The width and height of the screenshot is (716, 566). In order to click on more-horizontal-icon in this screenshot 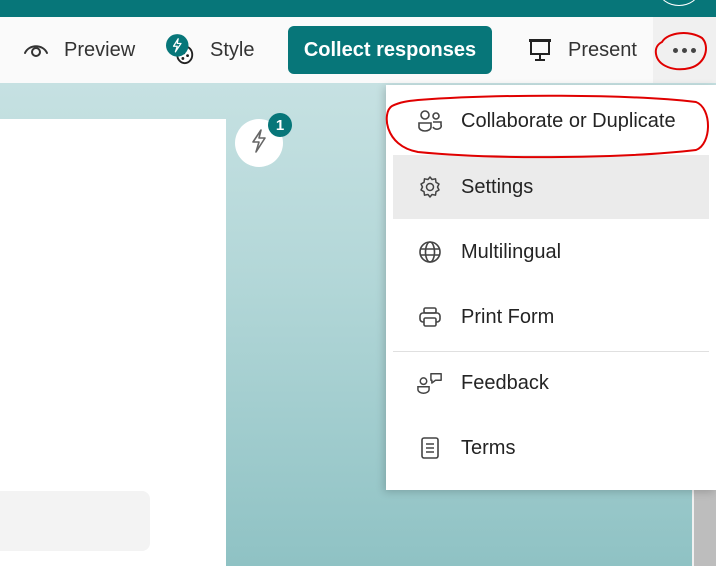, I will do `click(684, 50)`.